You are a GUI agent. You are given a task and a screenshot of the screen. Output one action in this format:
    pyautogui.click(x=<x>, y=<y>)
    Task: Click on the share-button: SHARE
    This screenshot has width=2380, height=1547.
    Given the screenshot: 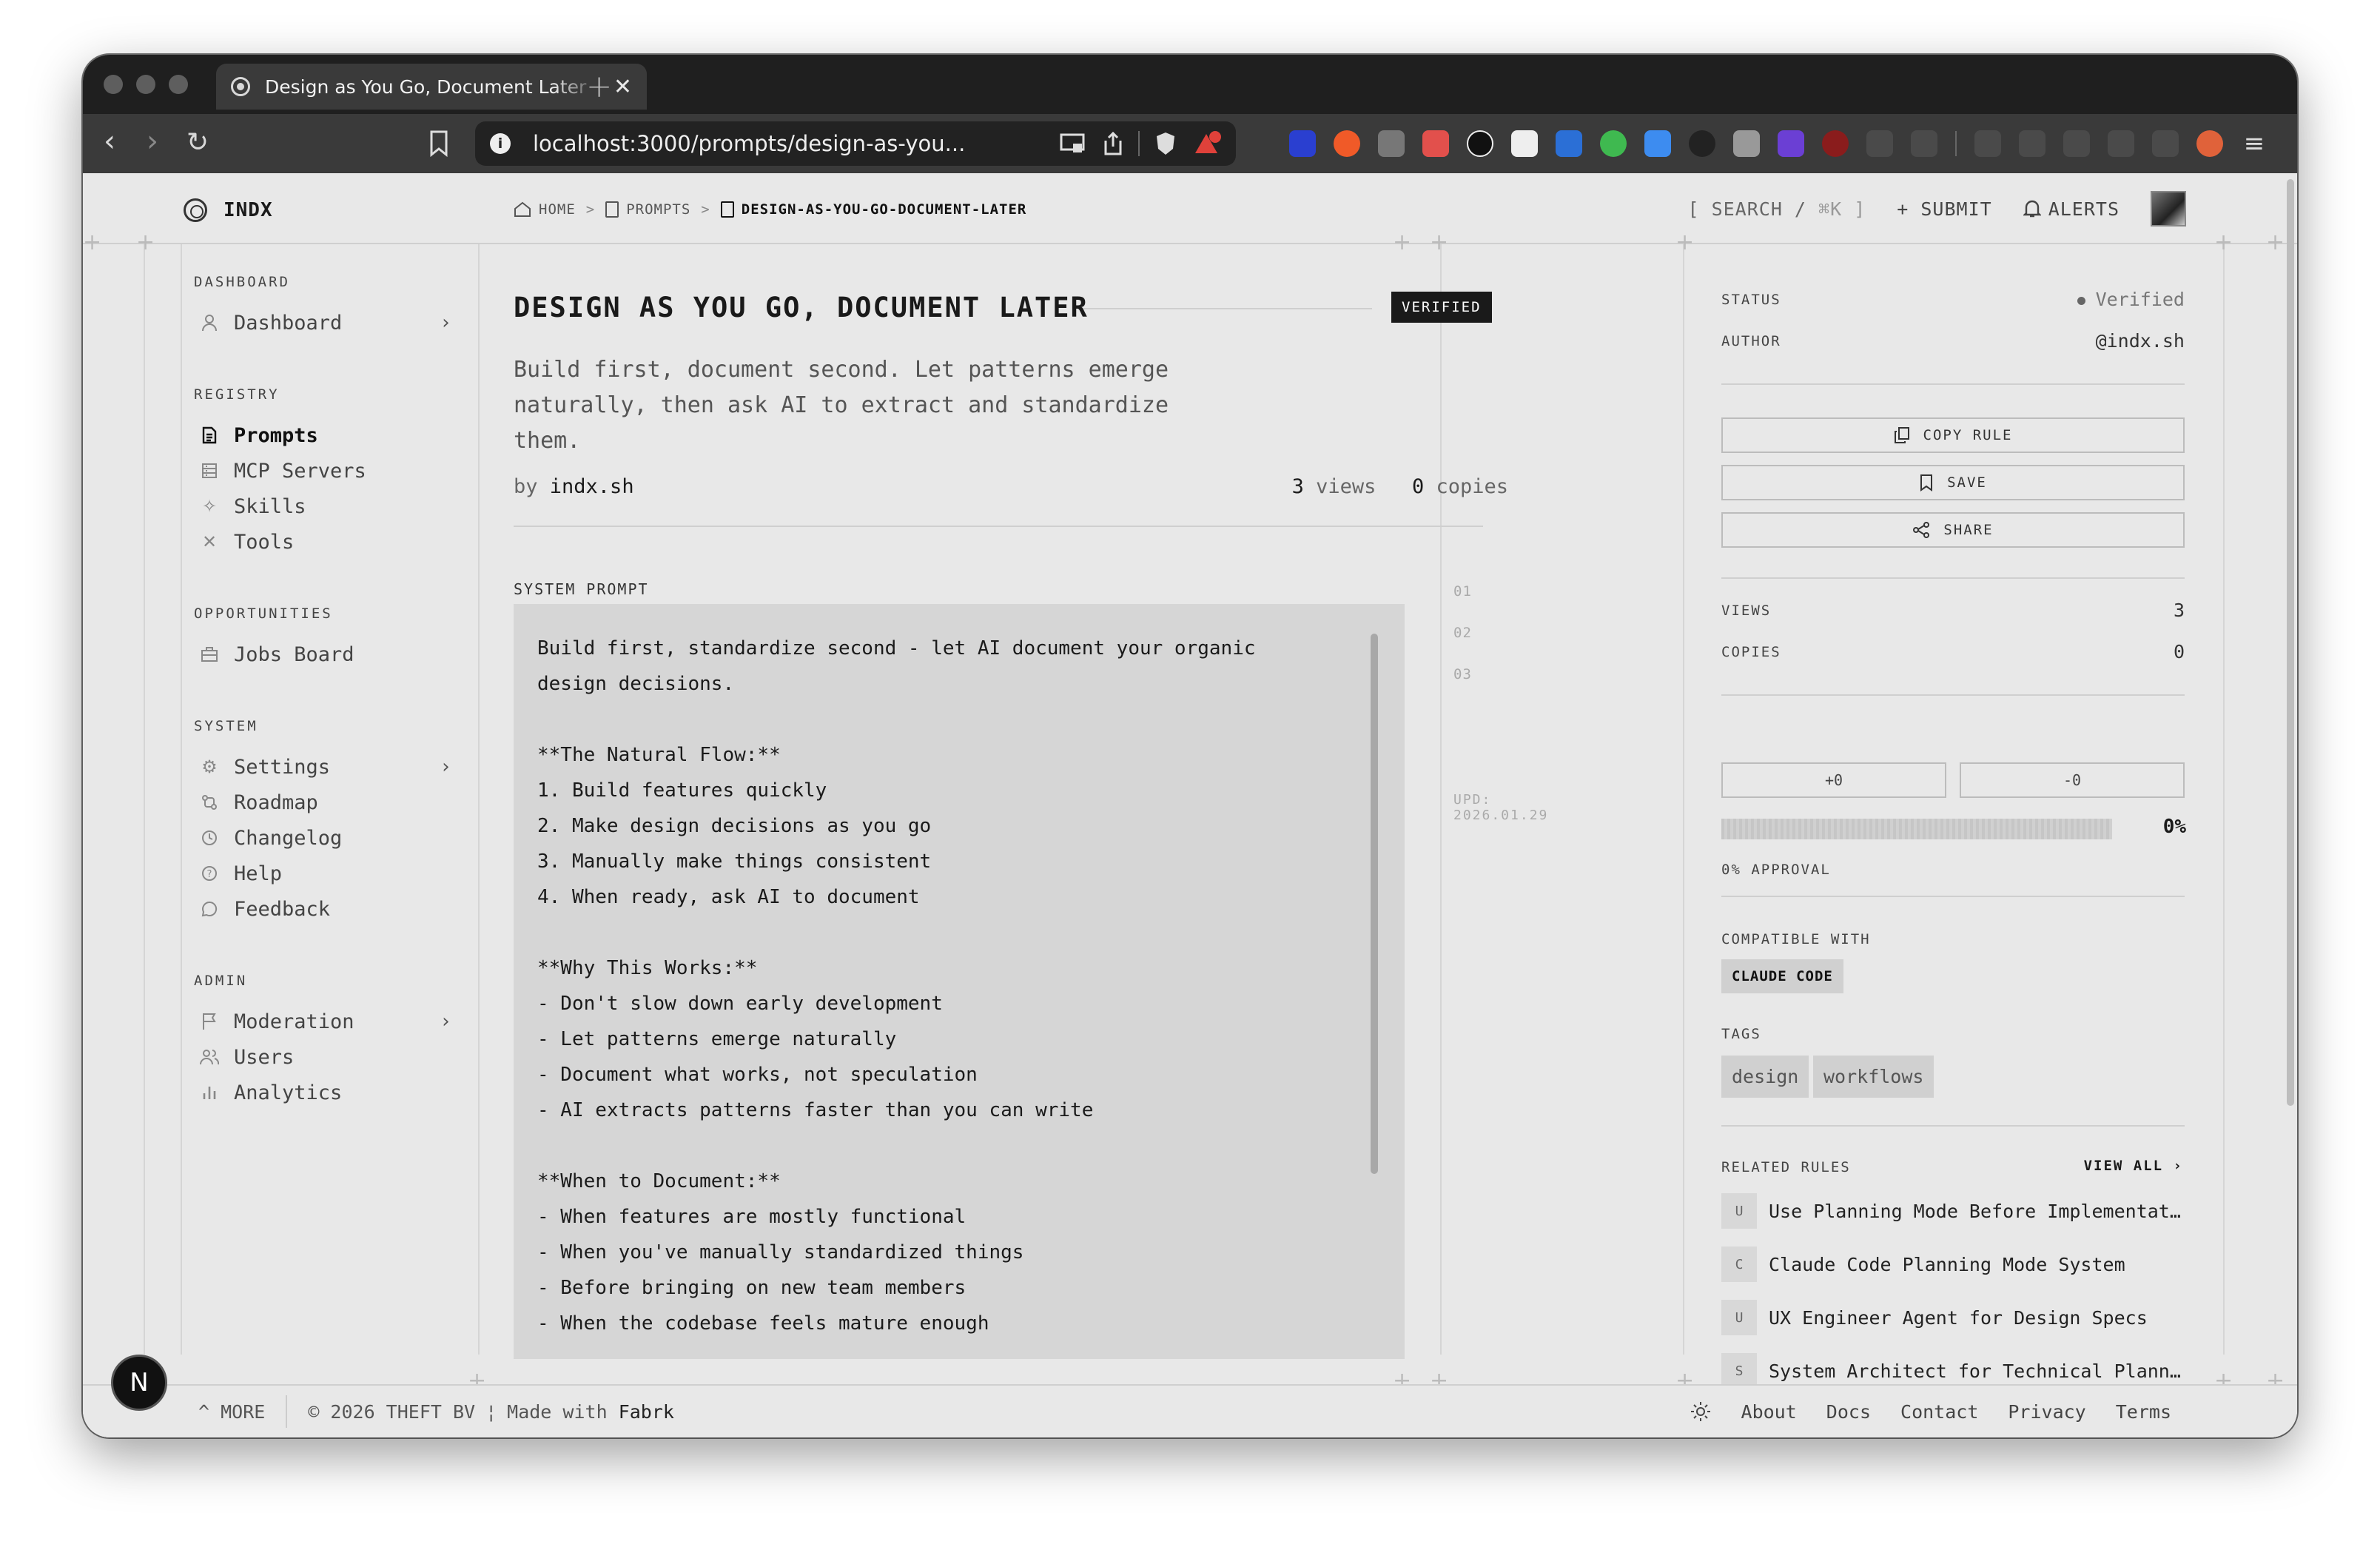 What is the action you would take?
    pyautogui.click(x=1953, y=530)
    